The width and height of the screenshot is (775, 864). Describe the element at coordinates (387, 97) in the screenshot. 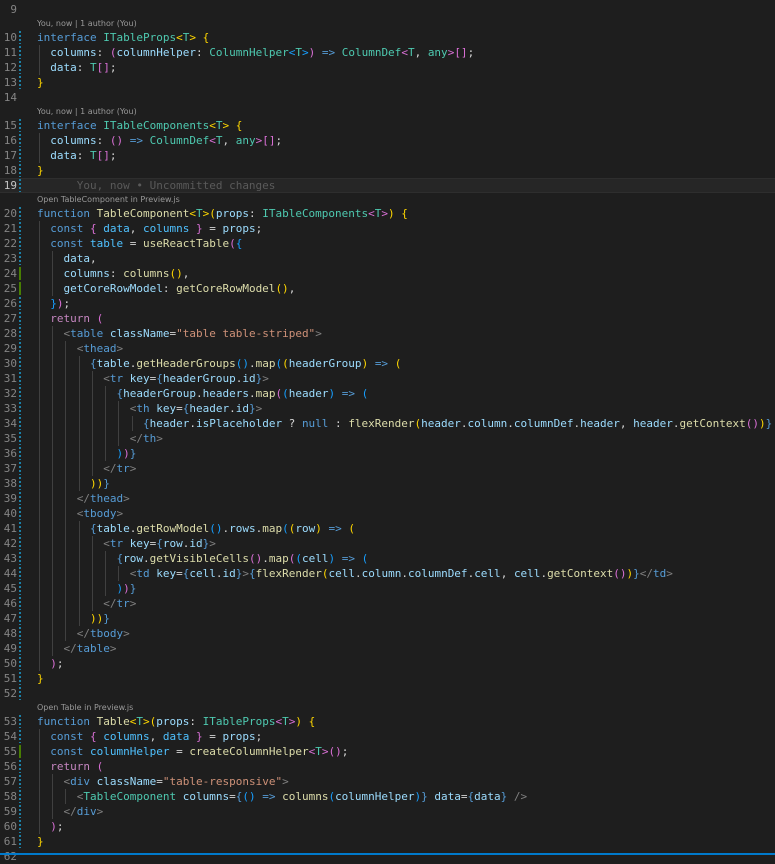

I see `code-line: 14` at that location.